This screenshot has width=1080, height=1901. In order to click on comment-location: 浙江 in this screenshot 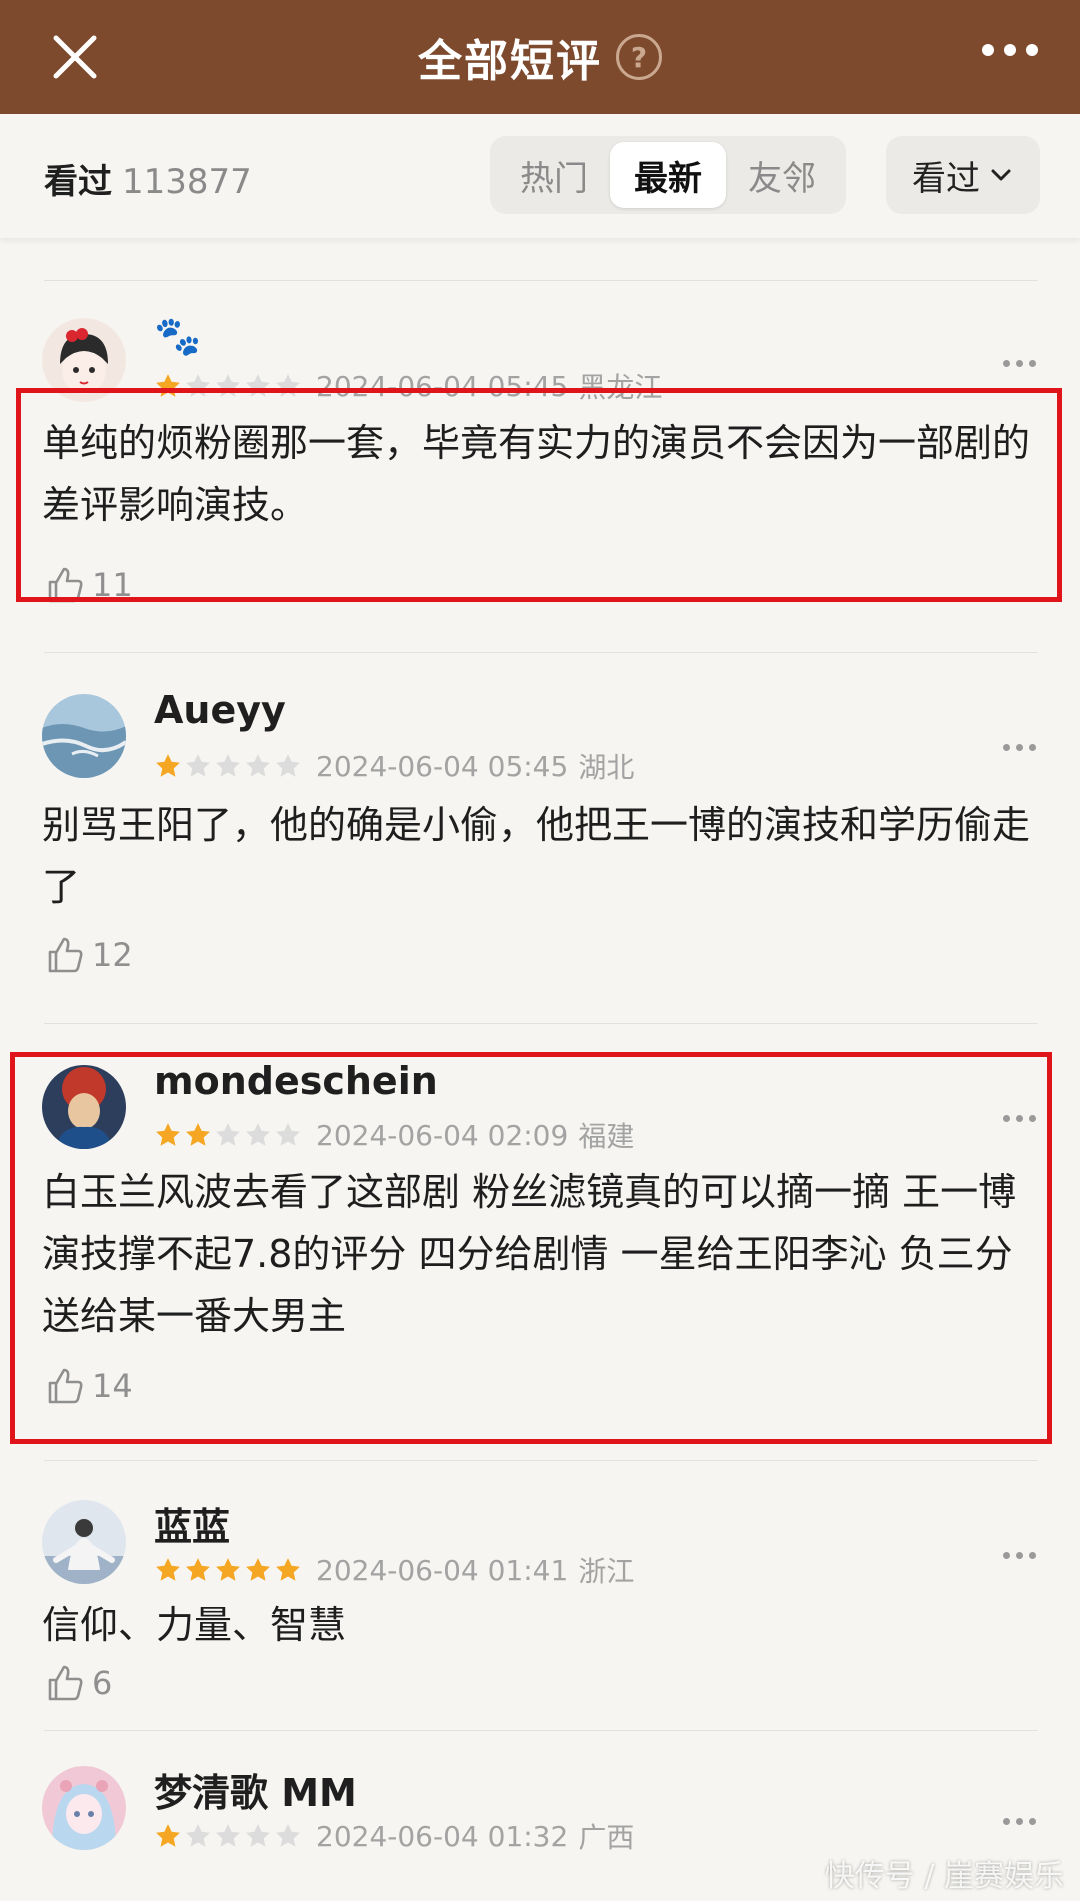, I will do `click(606, 1571)`.